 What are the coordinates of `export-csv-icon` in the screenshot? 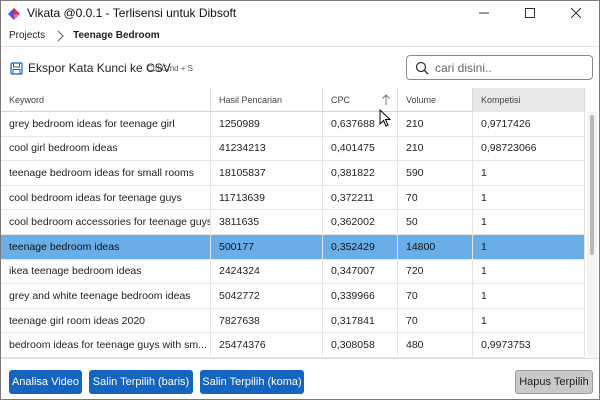 It's located at (16, 68).